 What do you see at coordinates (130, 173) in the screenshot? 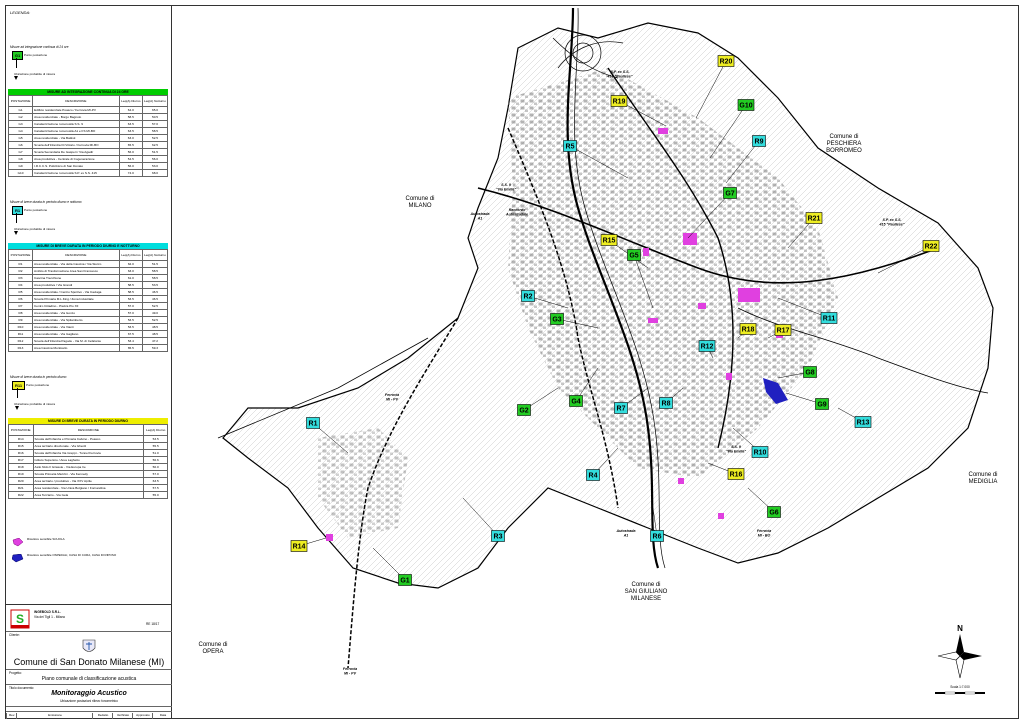
I see `leq-value-cell: 74.0` at bounding box center [130, 173].